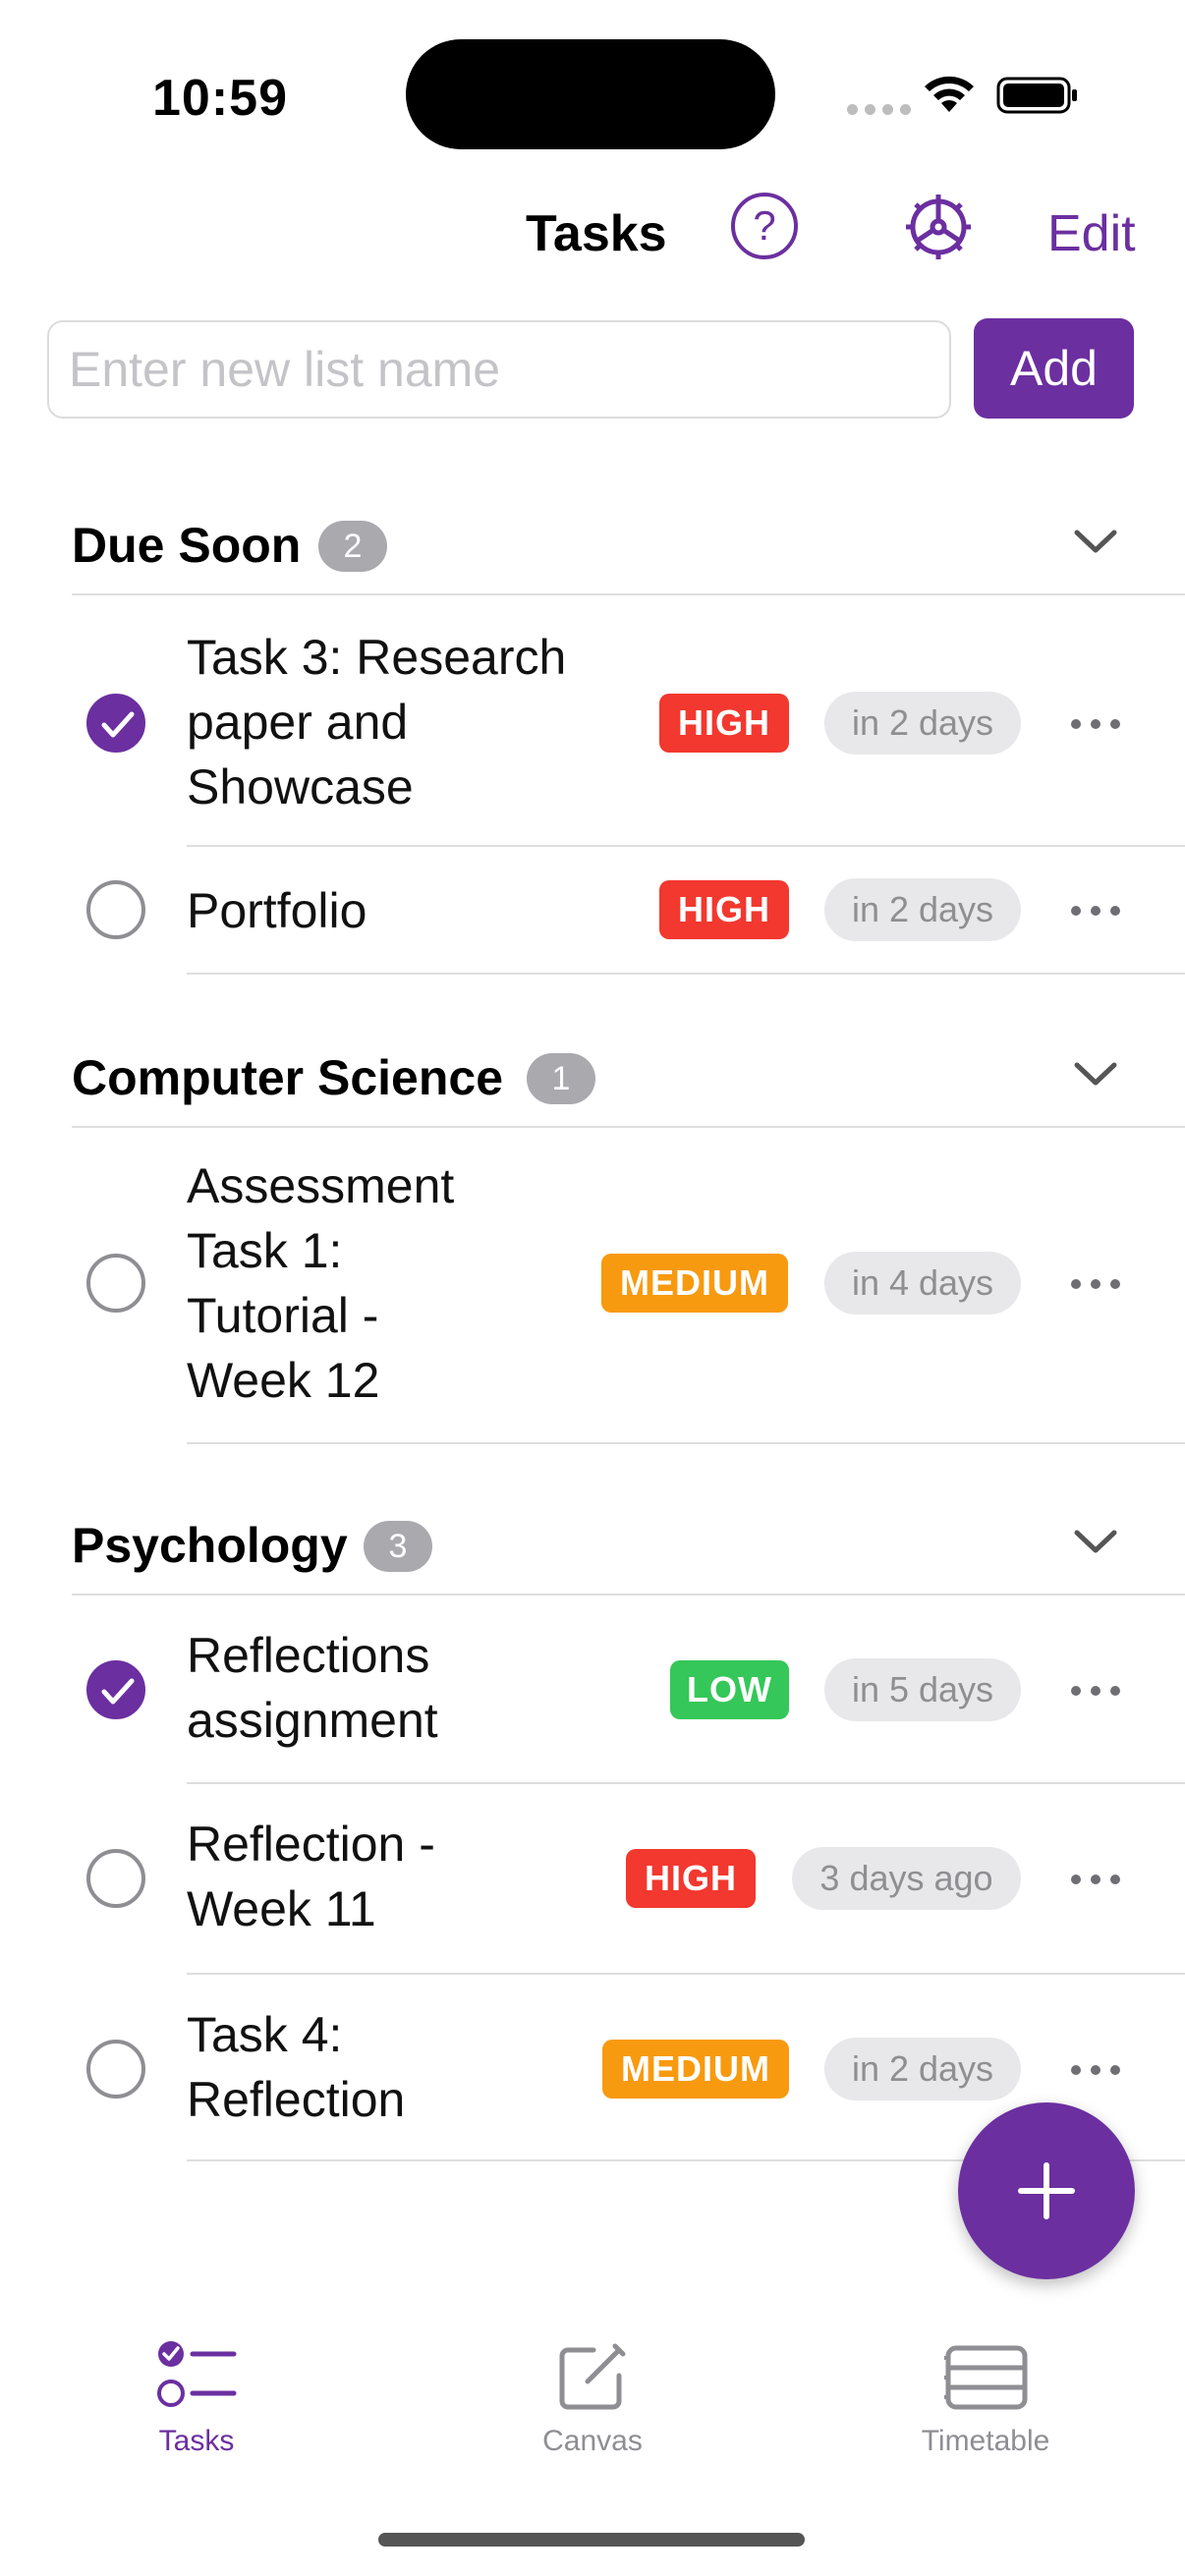 The image size is (1185, 2576). What do you see at coordinates (596, 233) in the screenshot?
I see `page-title: Tasks` at bounding box center [596, 233].